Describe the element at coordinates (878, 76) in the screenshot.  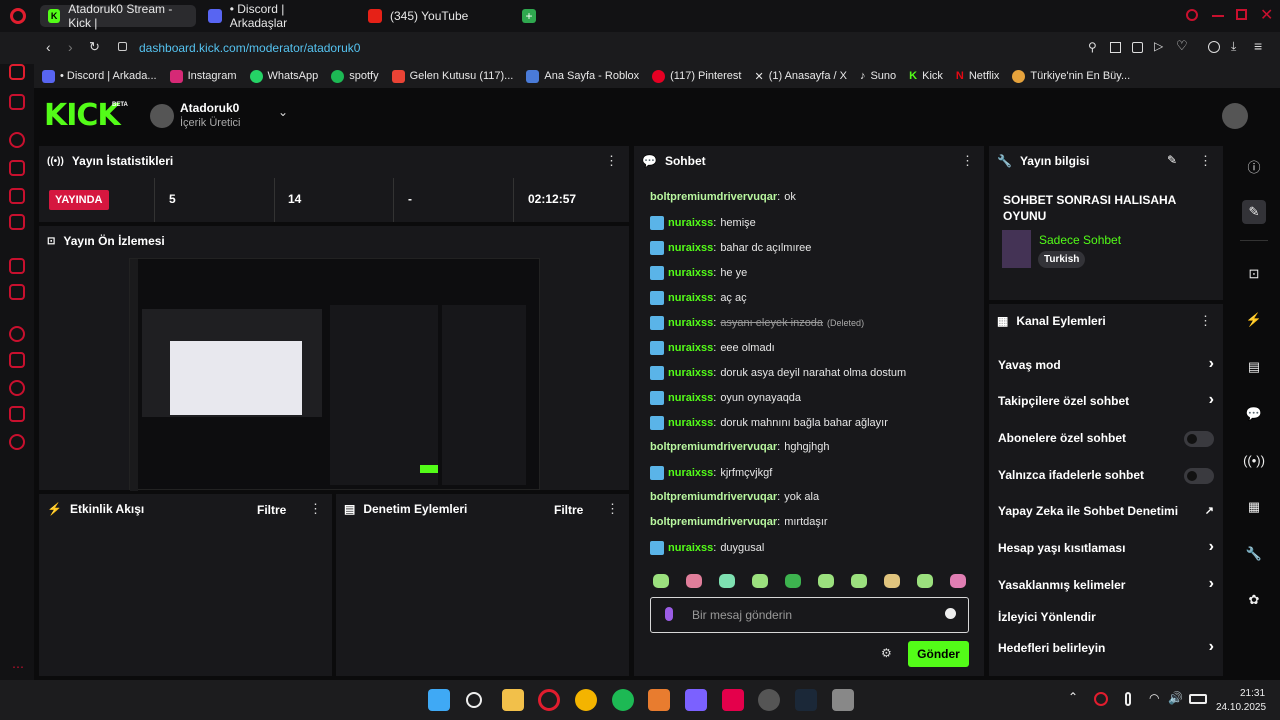
I see `bookmark-suno: ♪ Suno` at that location.